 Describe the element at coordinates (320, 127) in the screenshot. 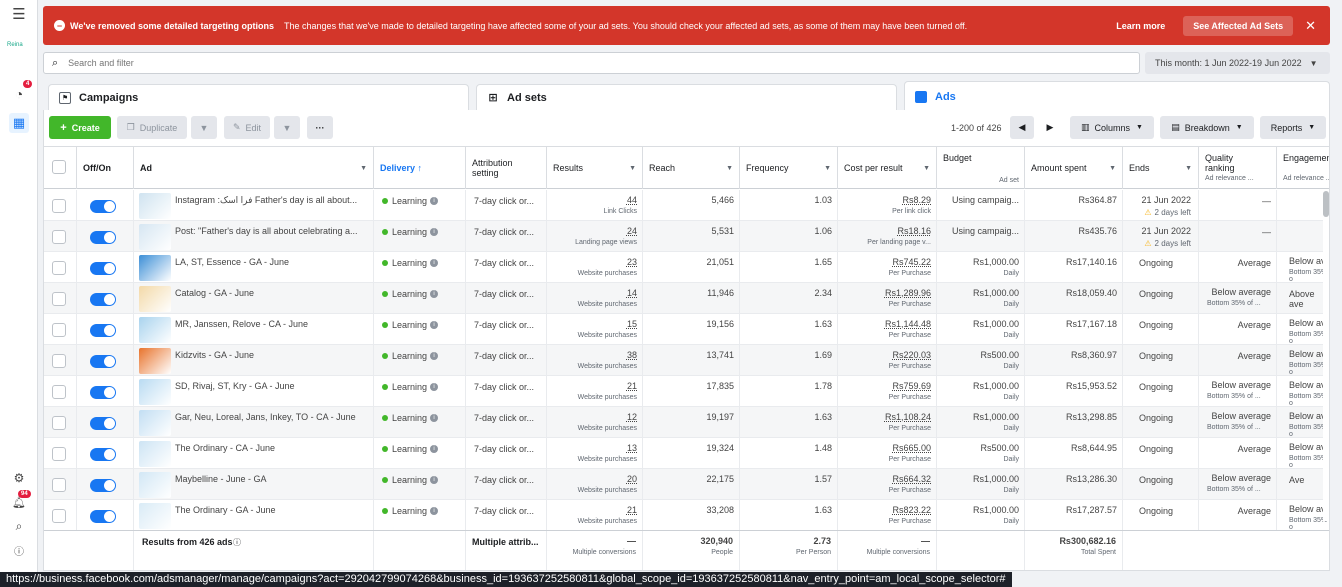

I see `more-options-button: ···` at that location.